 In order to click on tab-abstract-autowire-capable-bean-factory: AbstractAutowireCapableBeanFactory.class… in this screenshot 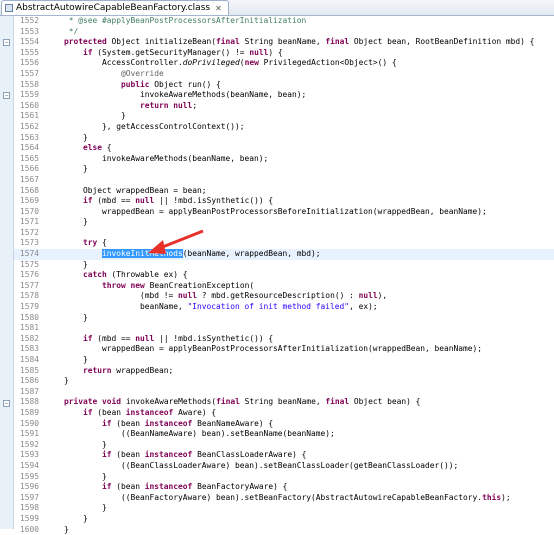, I will do `click(115, 7)`.